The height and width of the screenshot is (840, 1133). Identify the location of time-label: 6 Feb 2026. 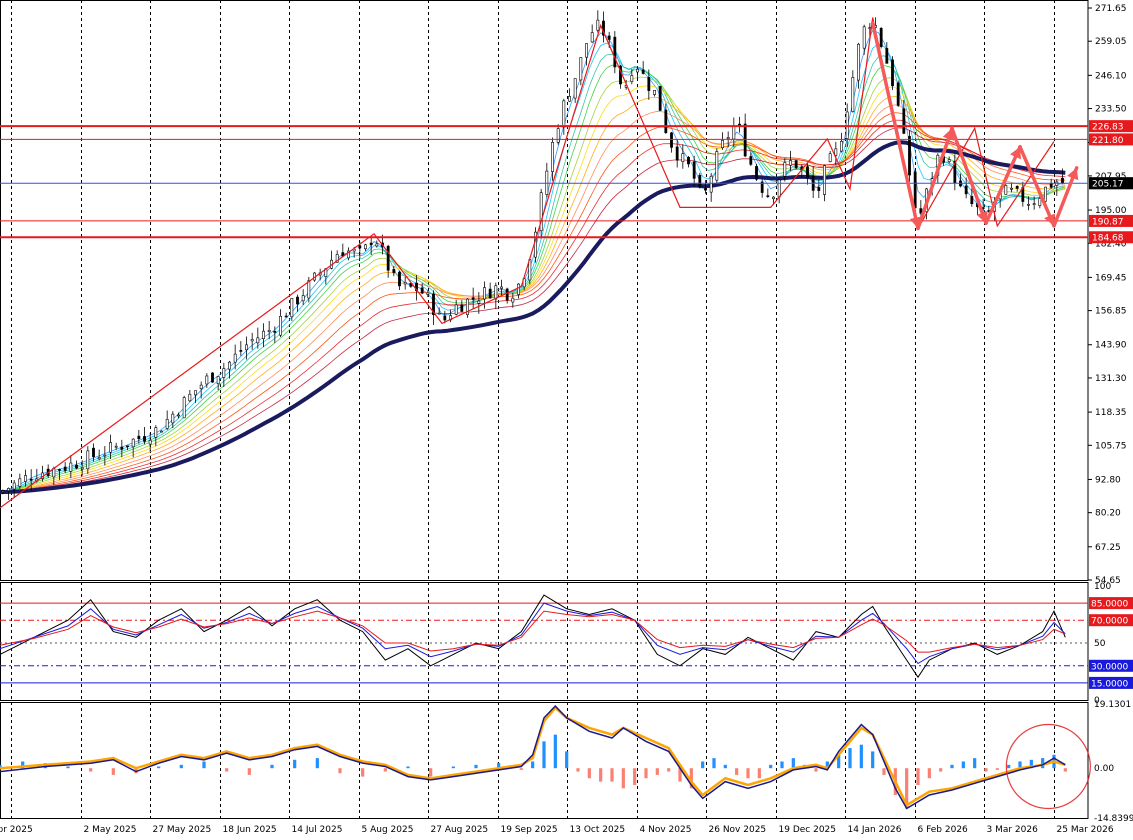
(943, 830).